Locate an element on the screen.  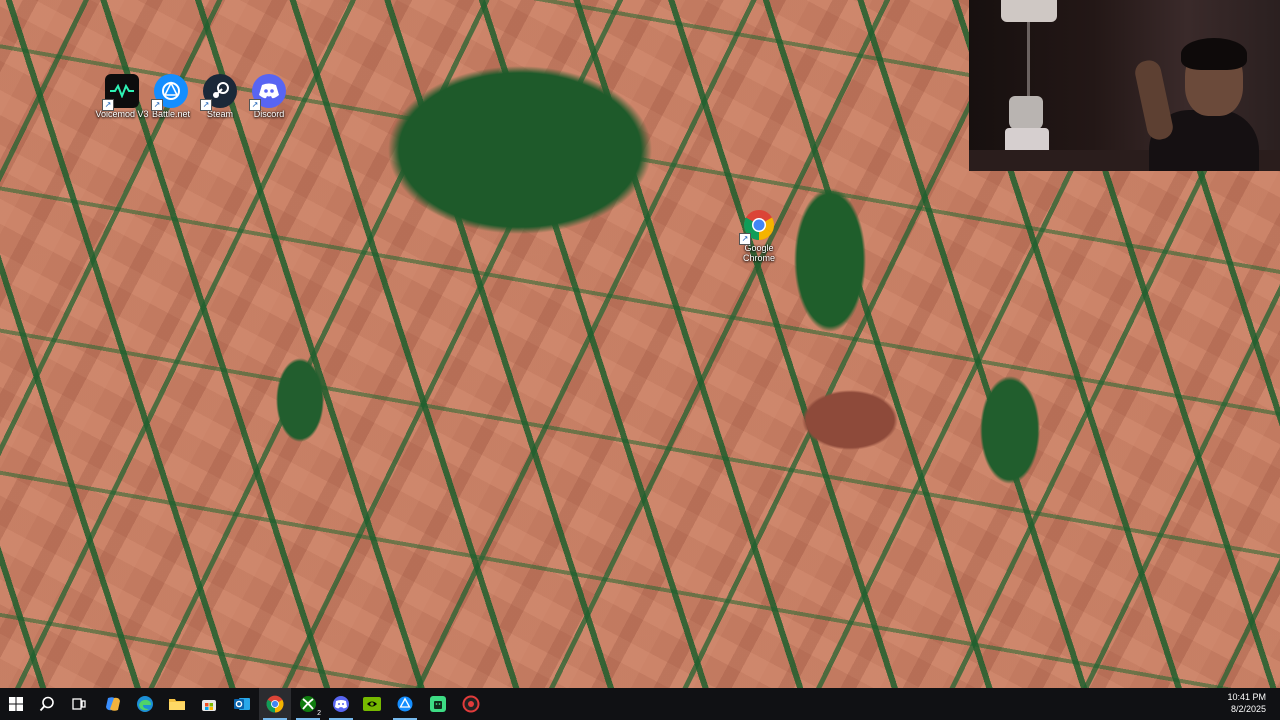
taskbar-copilot is located at coordinates (113, 704).